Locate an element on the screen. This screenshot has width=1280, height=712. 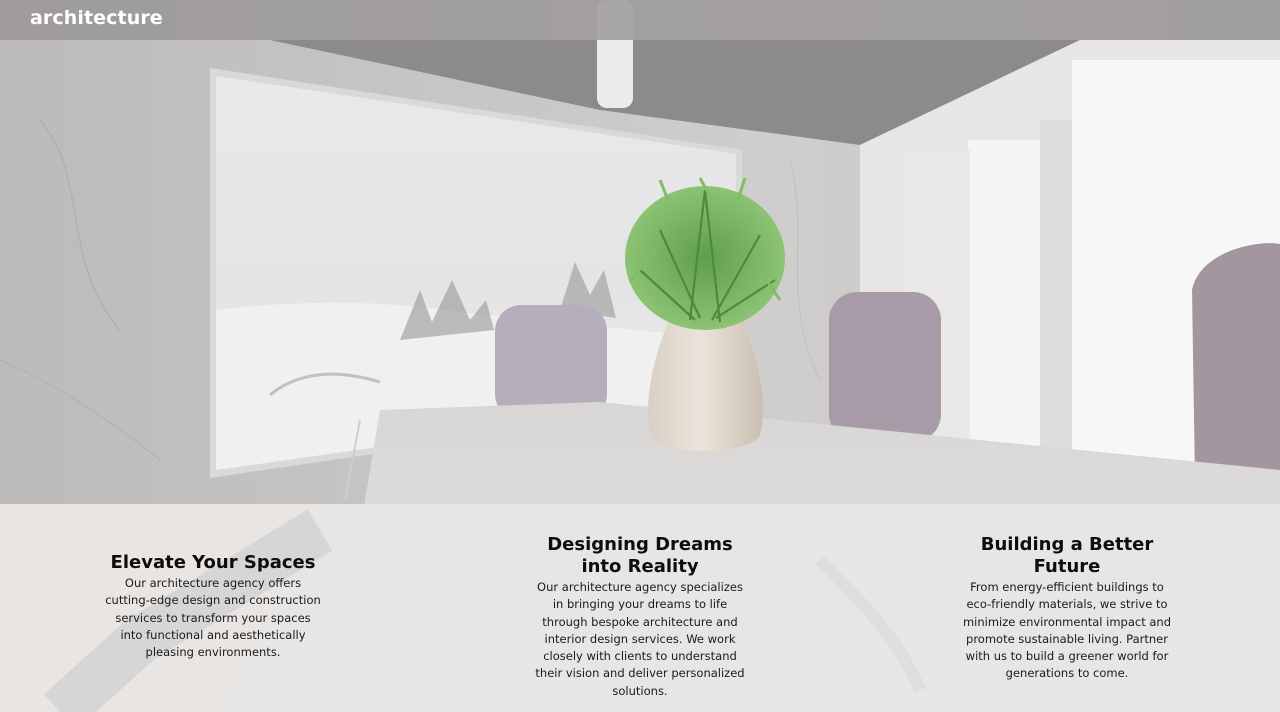
brand-logo: architecture is located at coordinates (96, 18).